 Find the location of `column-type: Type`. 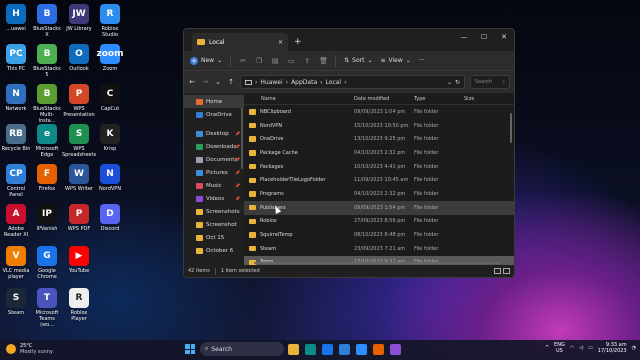

column-type: Type is located at coordinates (439, 99).